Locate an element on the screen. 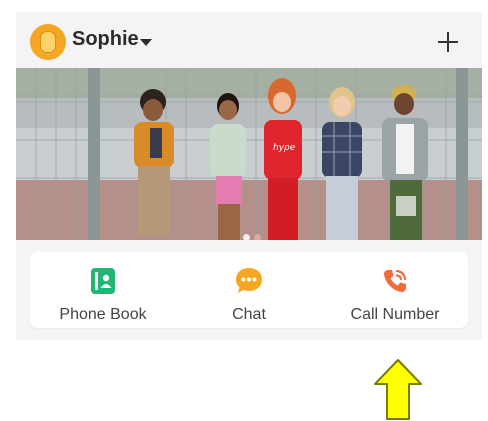 The image size is (488, 421). chat-label: Chat is located at coordinates (249, 314).